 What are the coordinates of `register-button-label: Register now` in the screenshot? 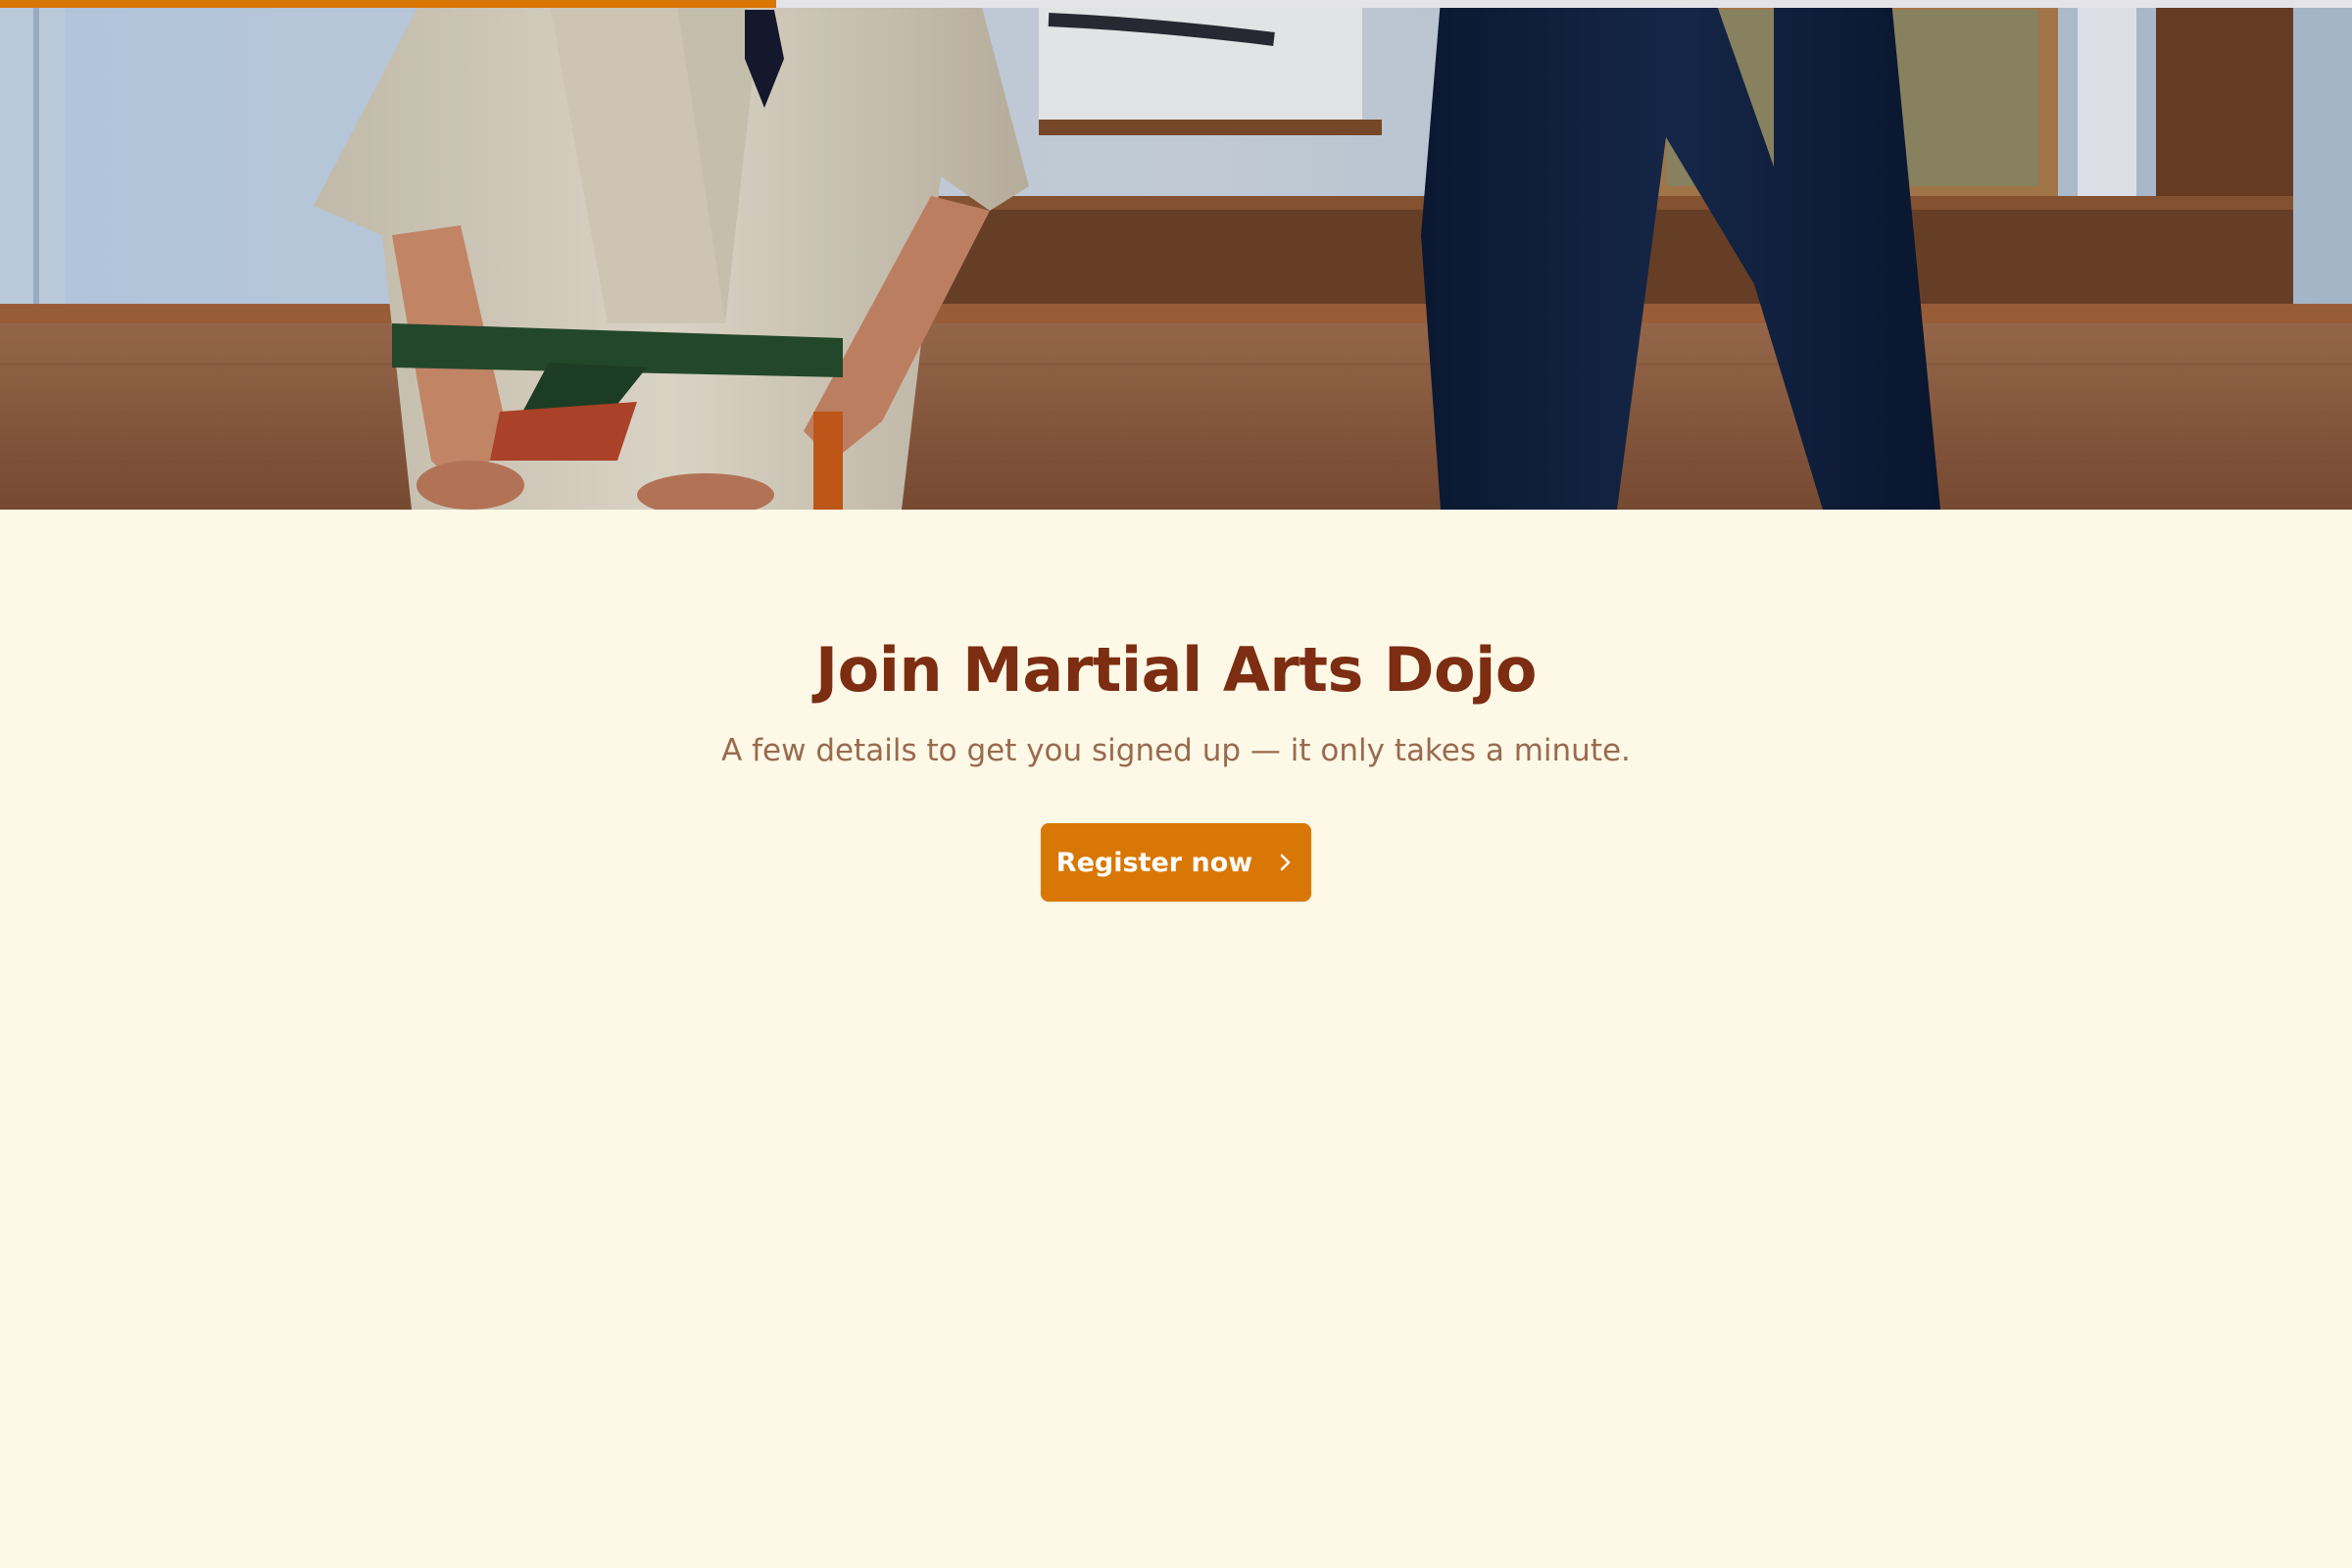 It's located at (1154, 862).